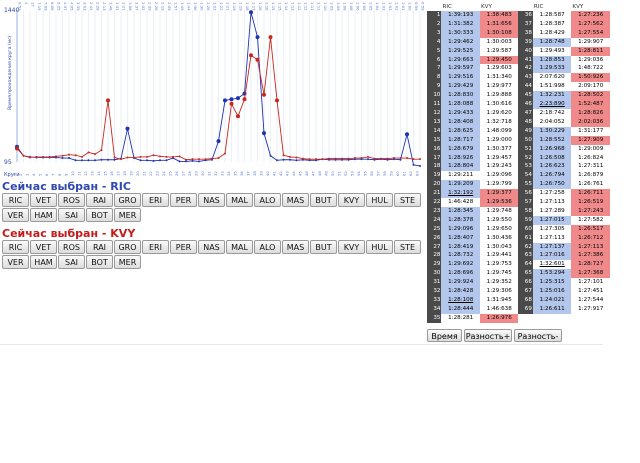 The image size is (640, 463). What do you see at coordinates (525, 60) in the screenshot?
I see `lap-number: 41` at bounding box center [525, 60].